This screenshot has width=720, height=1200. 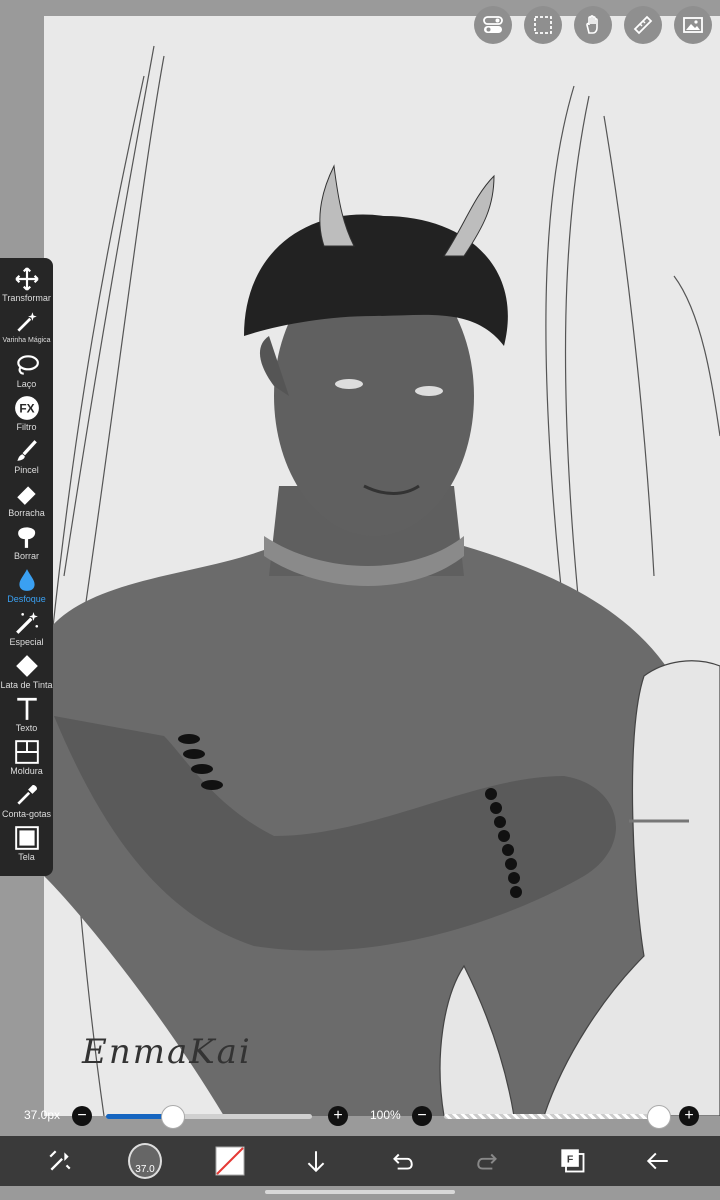 I want to click on tool-label: Lata de Tinta, so click(x=26, y=685).